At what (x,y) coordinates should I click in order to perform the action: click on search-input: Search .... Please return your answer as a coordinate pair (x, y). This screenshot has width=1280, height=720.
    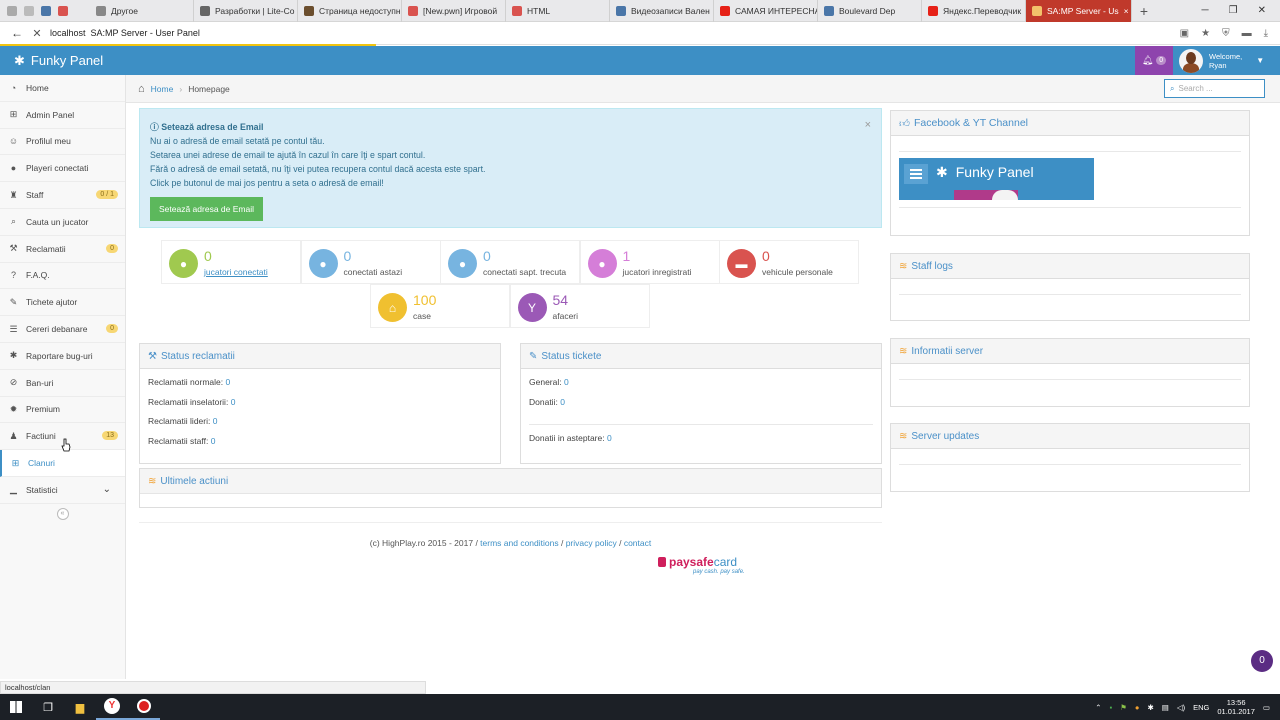
    Looking at the image, I should click on (1195, 88).